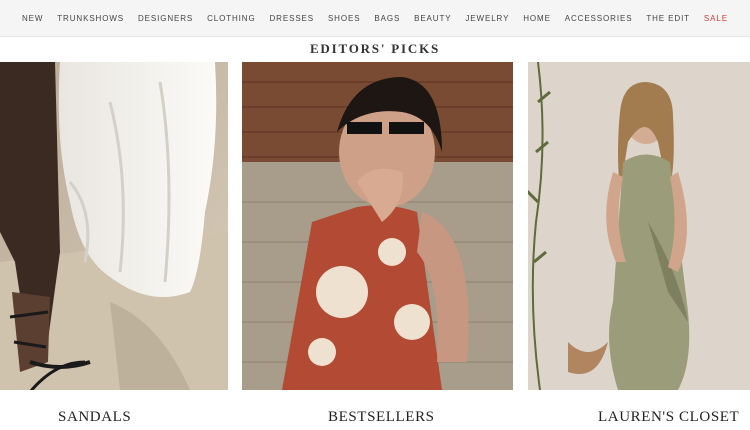 This screenshot has width=750, height=430. What do you see at coordinates (165, 18) in the screenshot?
I see `nav-item-designers: DESIGNERS` at bounding box center [165, 18].